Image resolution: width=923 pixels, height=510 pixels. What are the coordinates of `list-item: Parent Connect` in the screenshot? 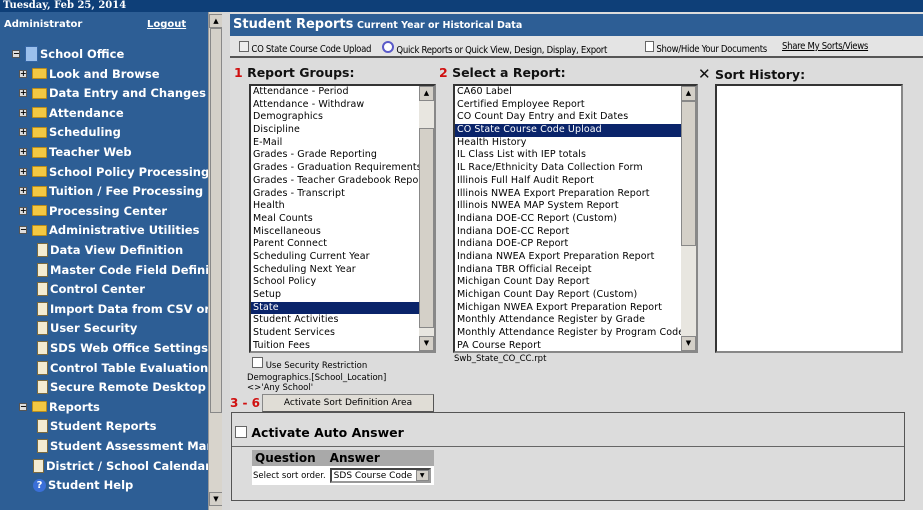 It's located at (342, 244).